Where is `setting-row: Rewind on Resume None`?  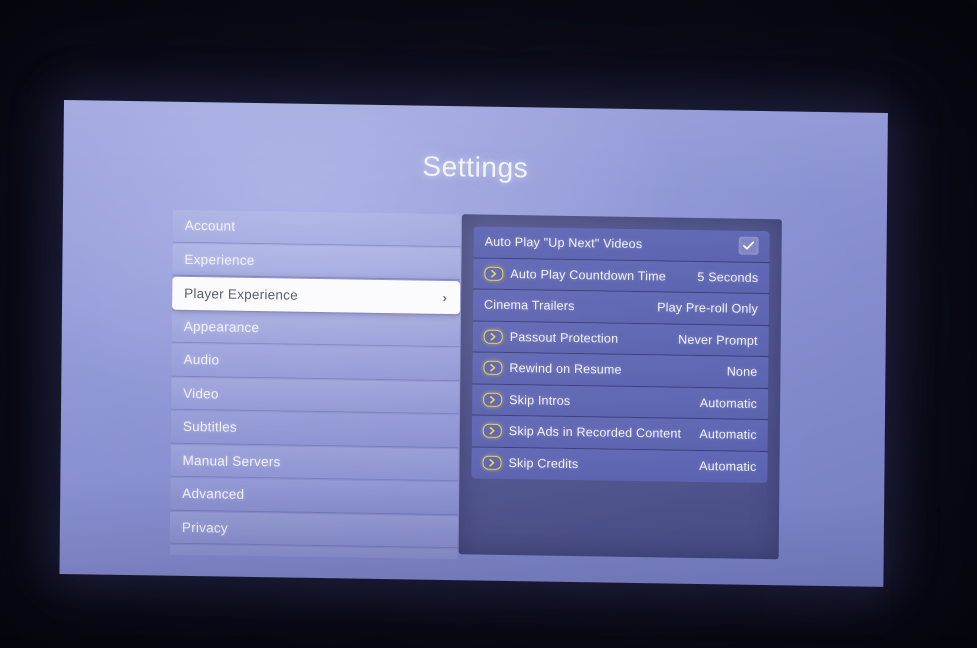 setting-row: Rewind on Resume None is located at coordinates (620, 370).